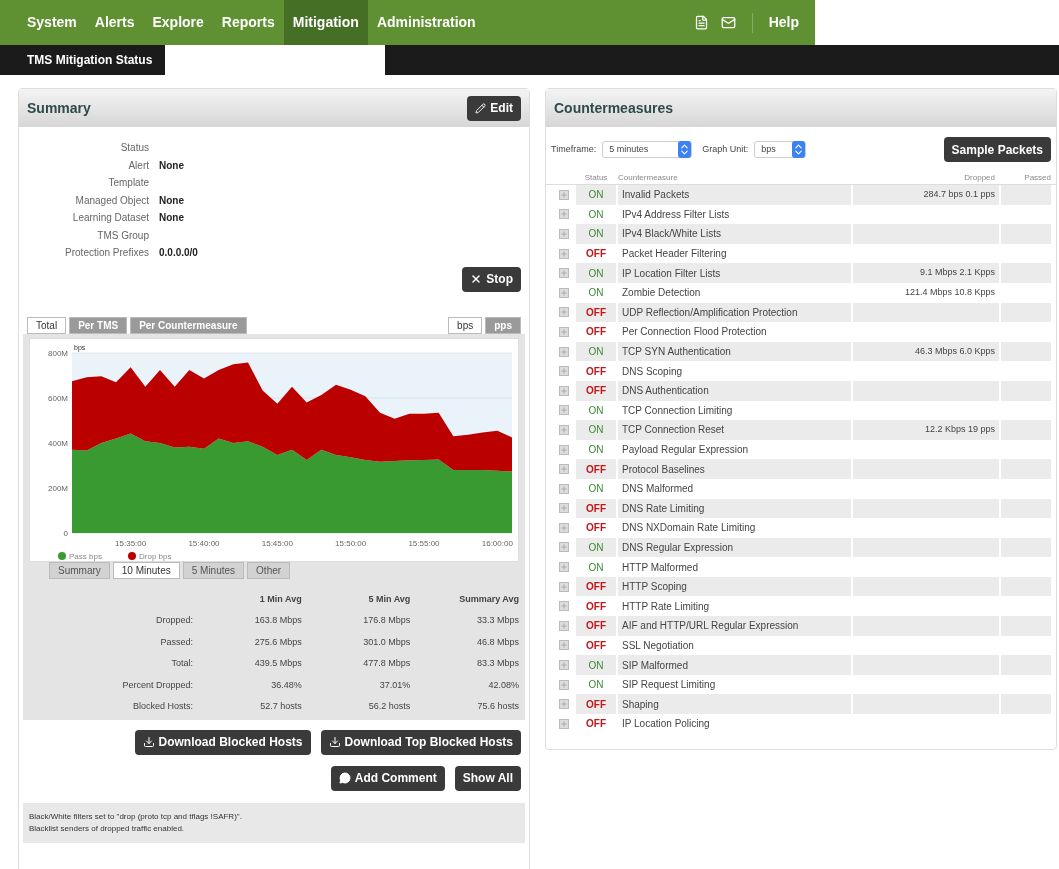  Describe the element at coordinates (344, 778) in the screenshot. I see `speech-bubble-icon` at that location.